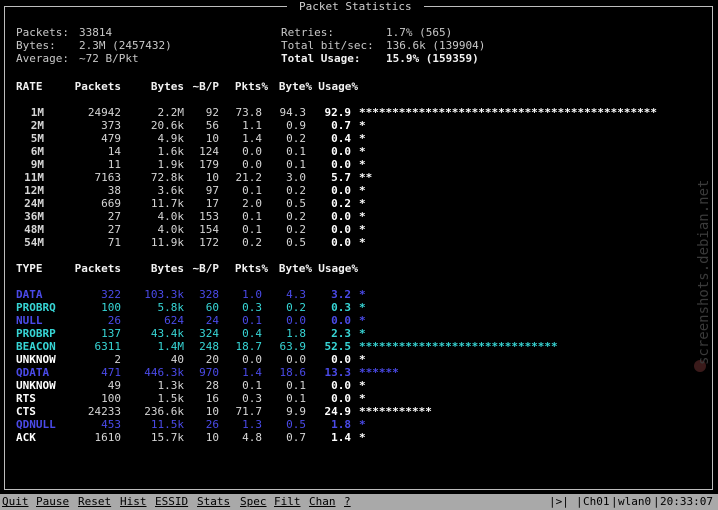 This screenshot has height=510, width=718. What do you see at coordinates (164, 372) in the screenshot?
I see `type-cell: 446.3k` at bounding box center [164, 372].